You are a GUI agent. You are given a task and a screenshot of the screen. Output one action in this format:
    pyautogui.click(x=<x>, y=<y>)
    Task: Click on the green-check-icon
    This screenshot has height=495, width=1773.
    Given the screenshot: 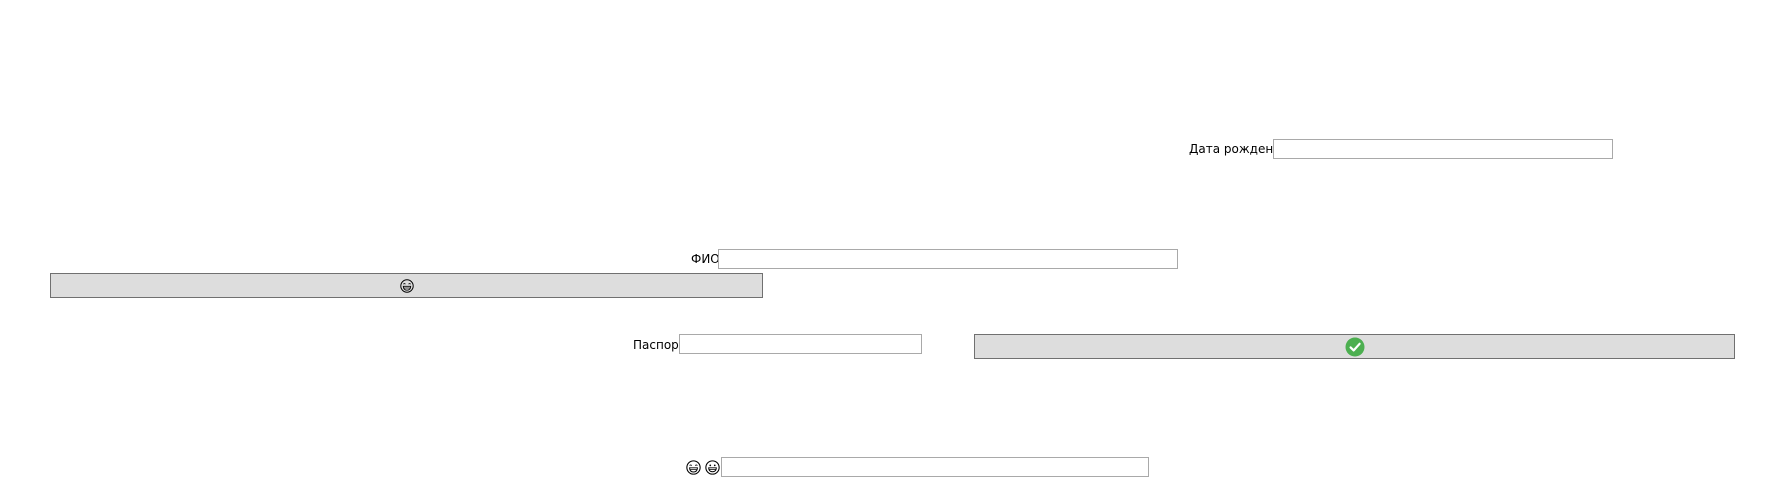 What is the action you would take?
    pyautogui.click(x=1355, y=347)
    